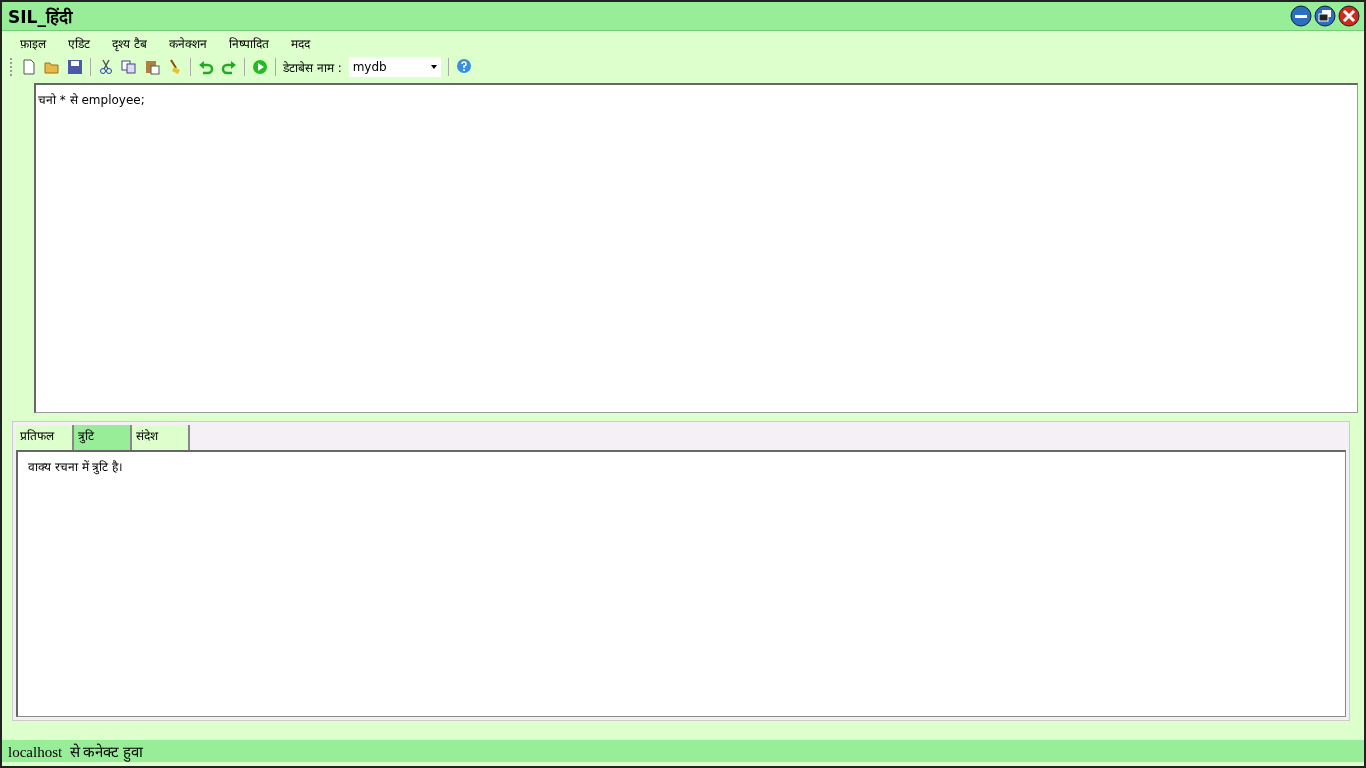 The height and width of the screenshot is (768, 1366). Describe the element at coordinates (1349, 16) in the screenshot. I see `close-button` at that location.